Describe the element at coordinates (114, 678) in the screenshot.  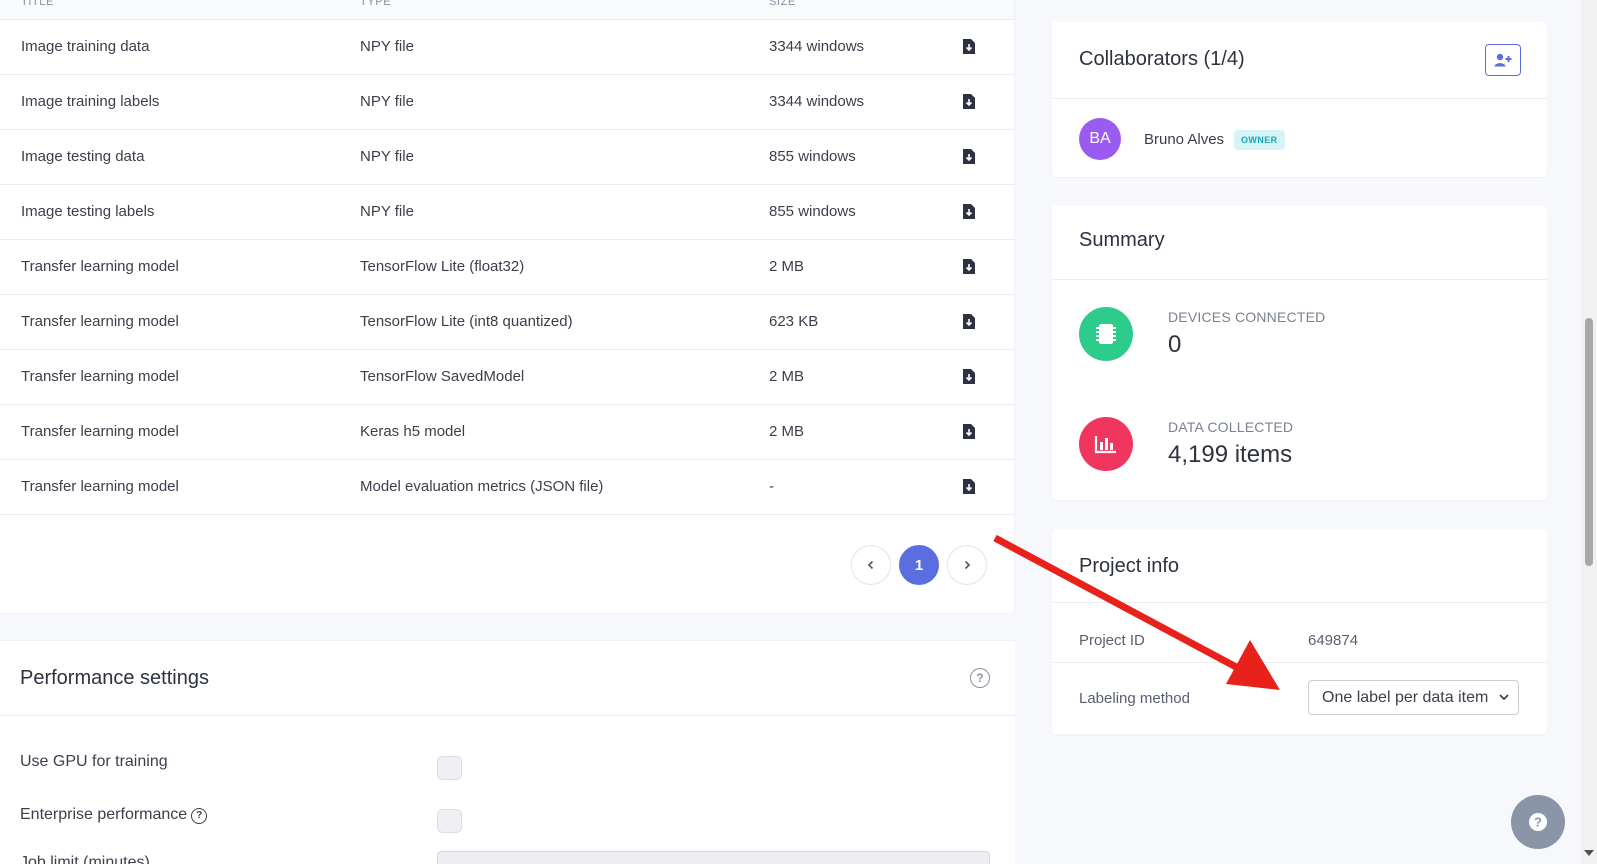
I see `performance-title: Performance settings` at that location.